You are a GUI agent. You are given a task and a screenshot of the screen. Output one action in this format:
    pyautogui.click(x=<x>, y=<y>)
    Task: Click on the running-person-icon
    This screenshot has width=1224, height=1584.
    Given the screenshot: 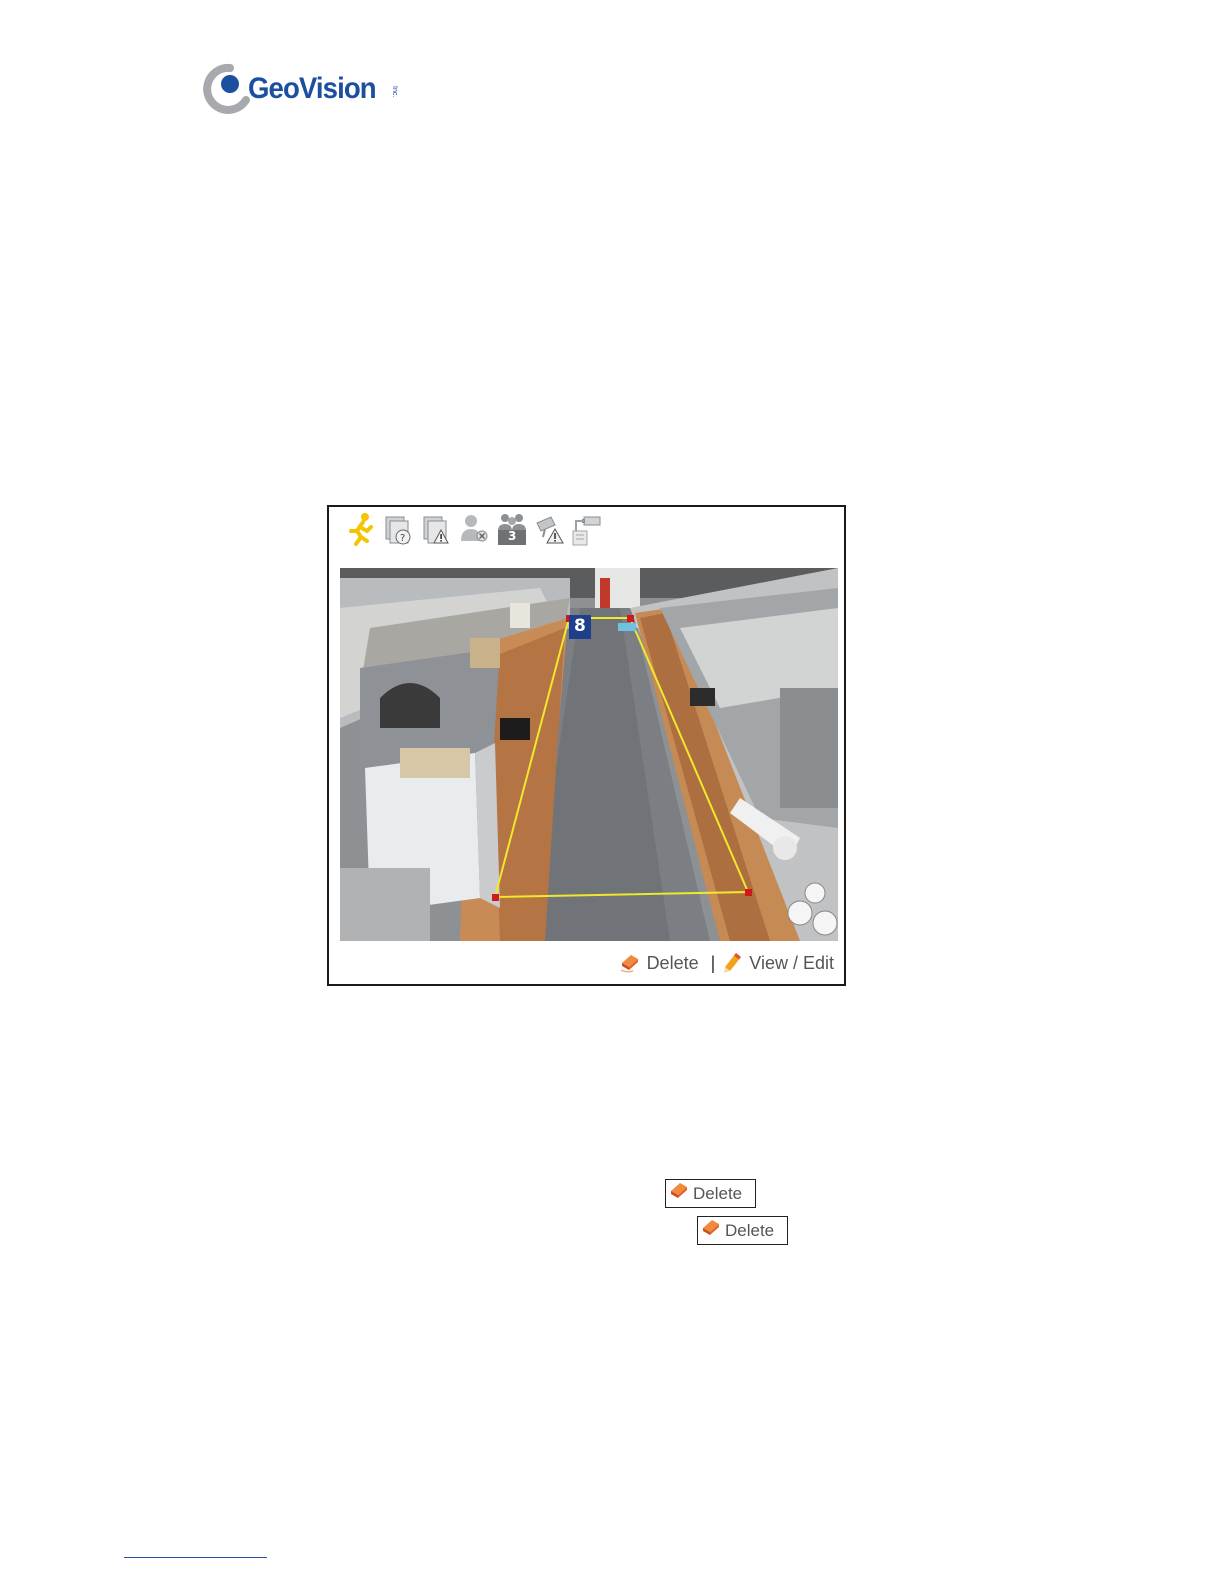 What is the action you would take?
    pyautogui.click(x=361, y=529)
    